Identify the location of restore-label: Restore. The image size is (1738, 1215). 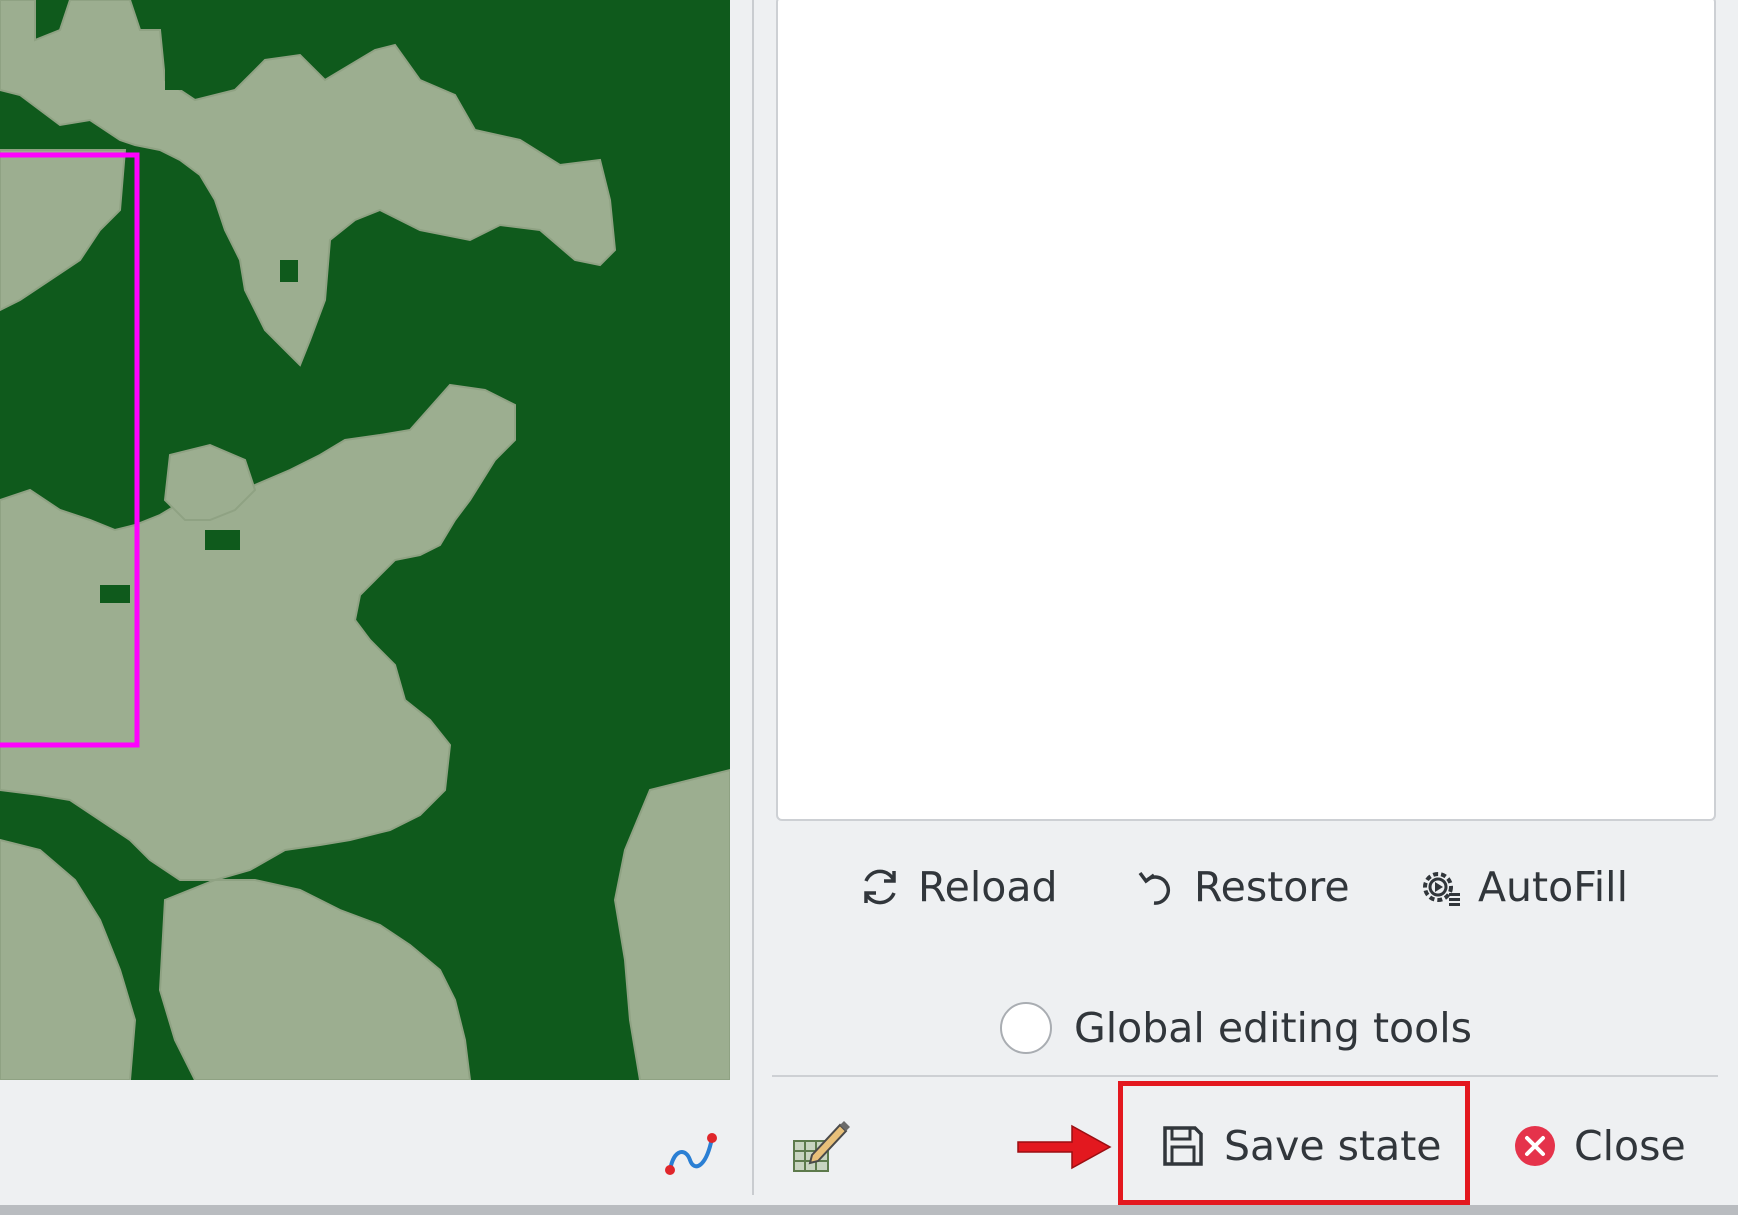
(1272, 887).